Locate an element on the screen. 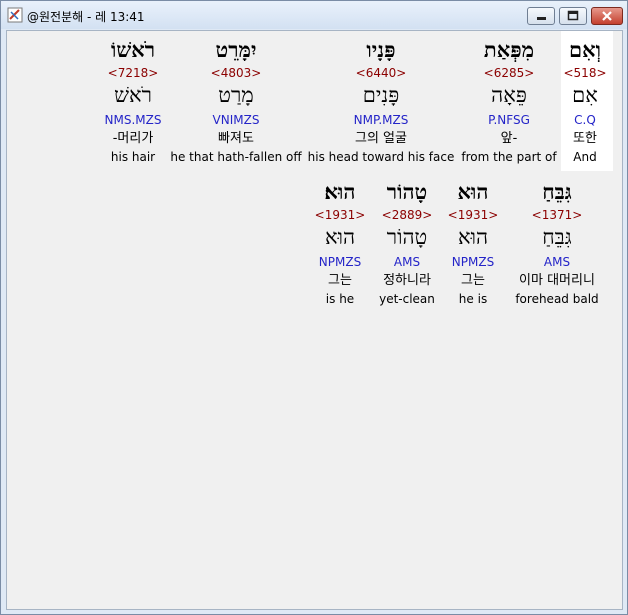  korean-gloss: 그의 얼굴 is located at coordinates (381, 138).